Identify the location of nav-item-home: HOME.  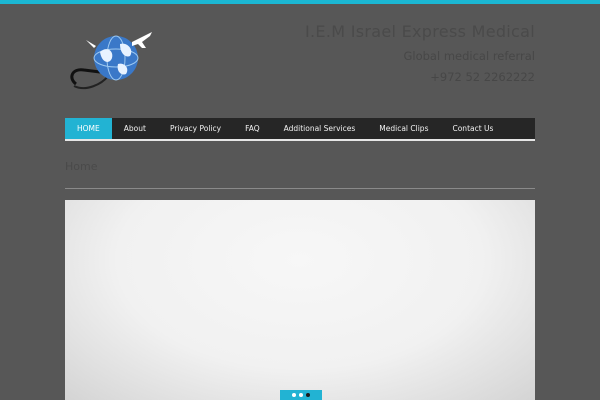
(88, 128).